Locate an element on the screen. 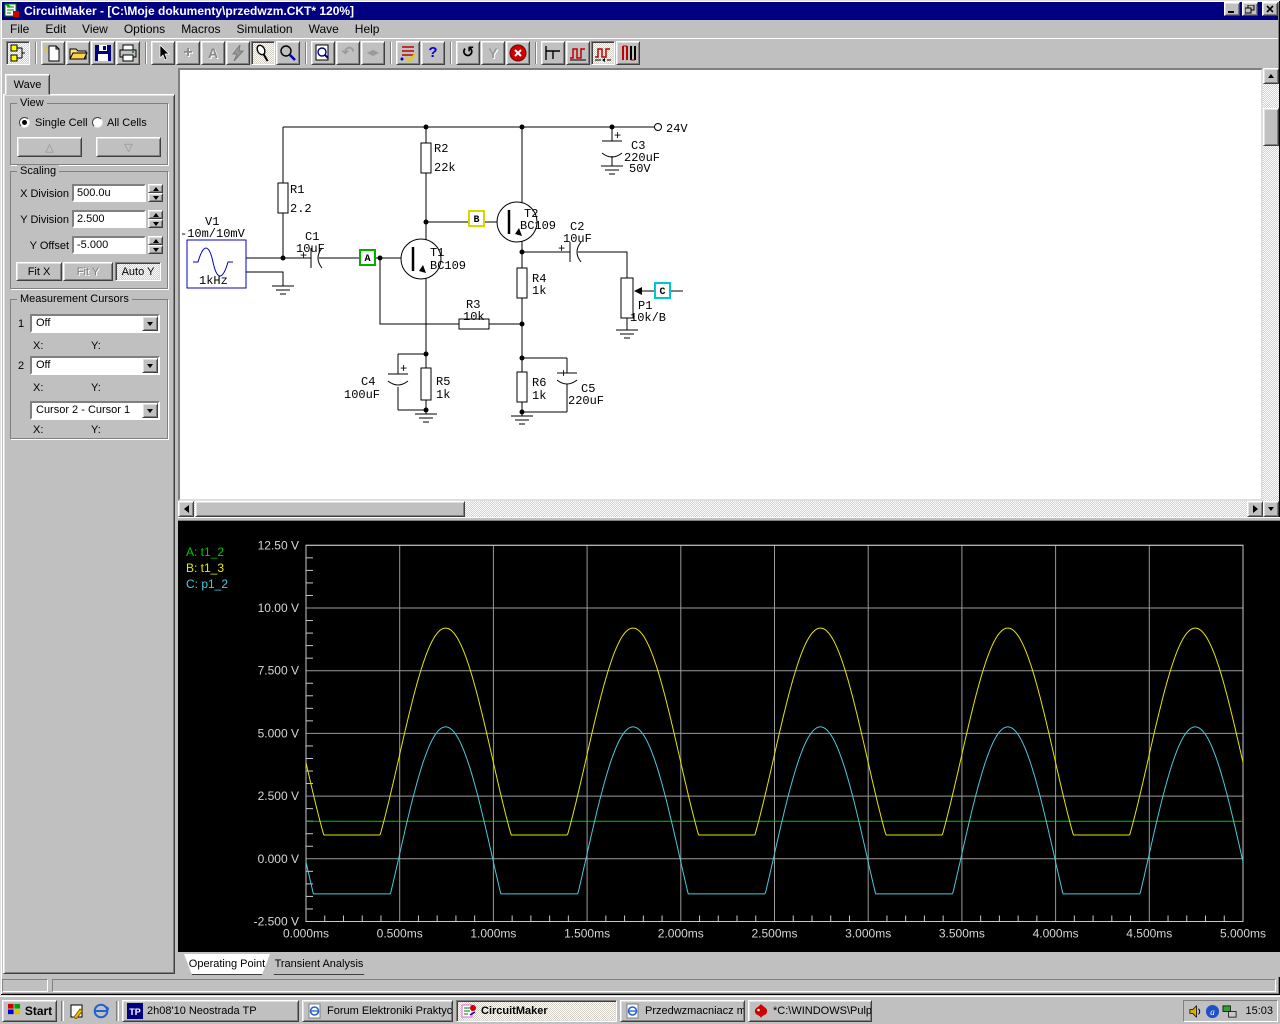  split-view-button: ◀▶ is located at coordinates (373, 52).